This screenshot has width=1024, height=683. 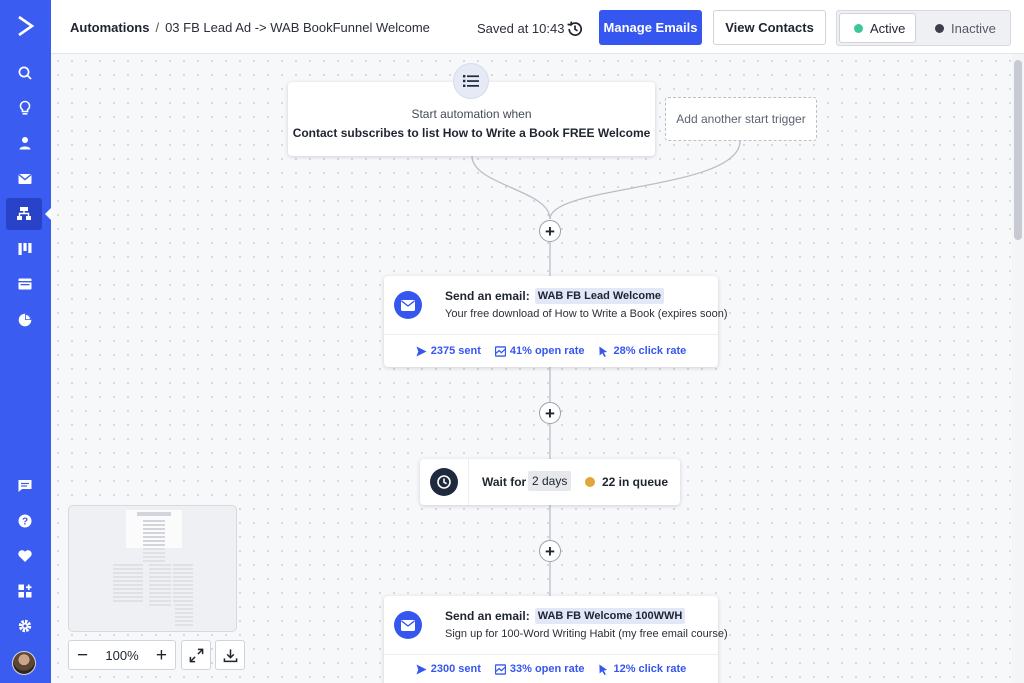 What do you see at coordinates (1018, 150) in the screenshot?
I see `scrollbar-thumb` at bounding box center [1018, 150].